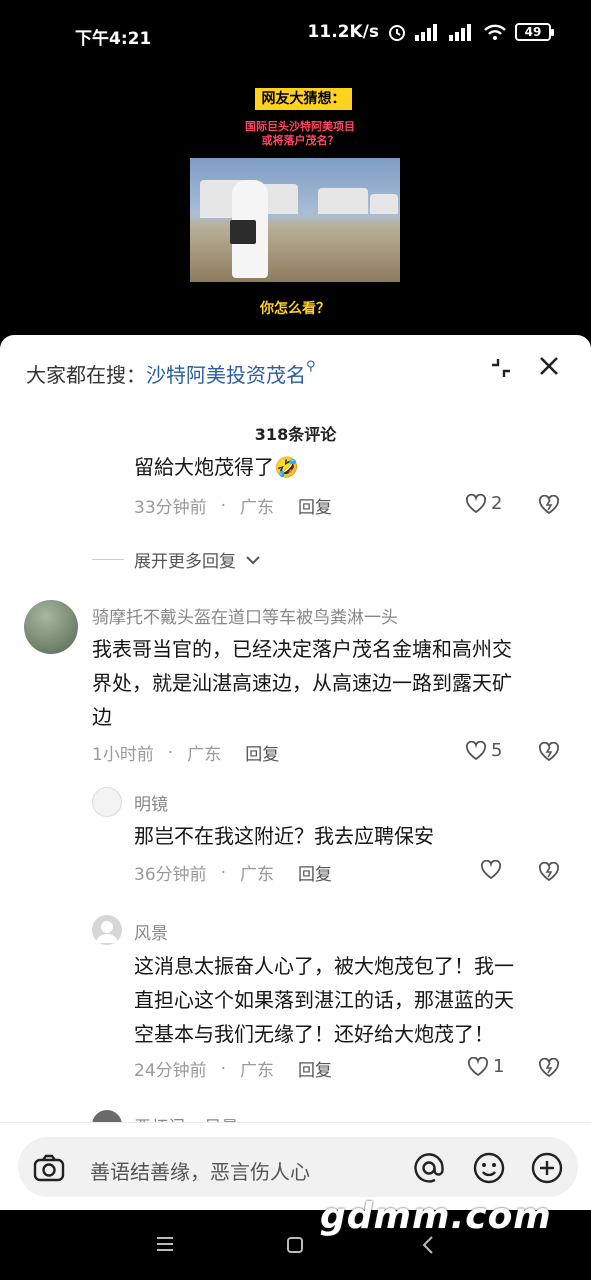 The width and height of the screenshot is (591, 1280). What do you see at coordinates (295, 34) in the screenshot?
I see `status-bar: 下午4:21 11.2K/s 49` at bounding box center [295, 34].